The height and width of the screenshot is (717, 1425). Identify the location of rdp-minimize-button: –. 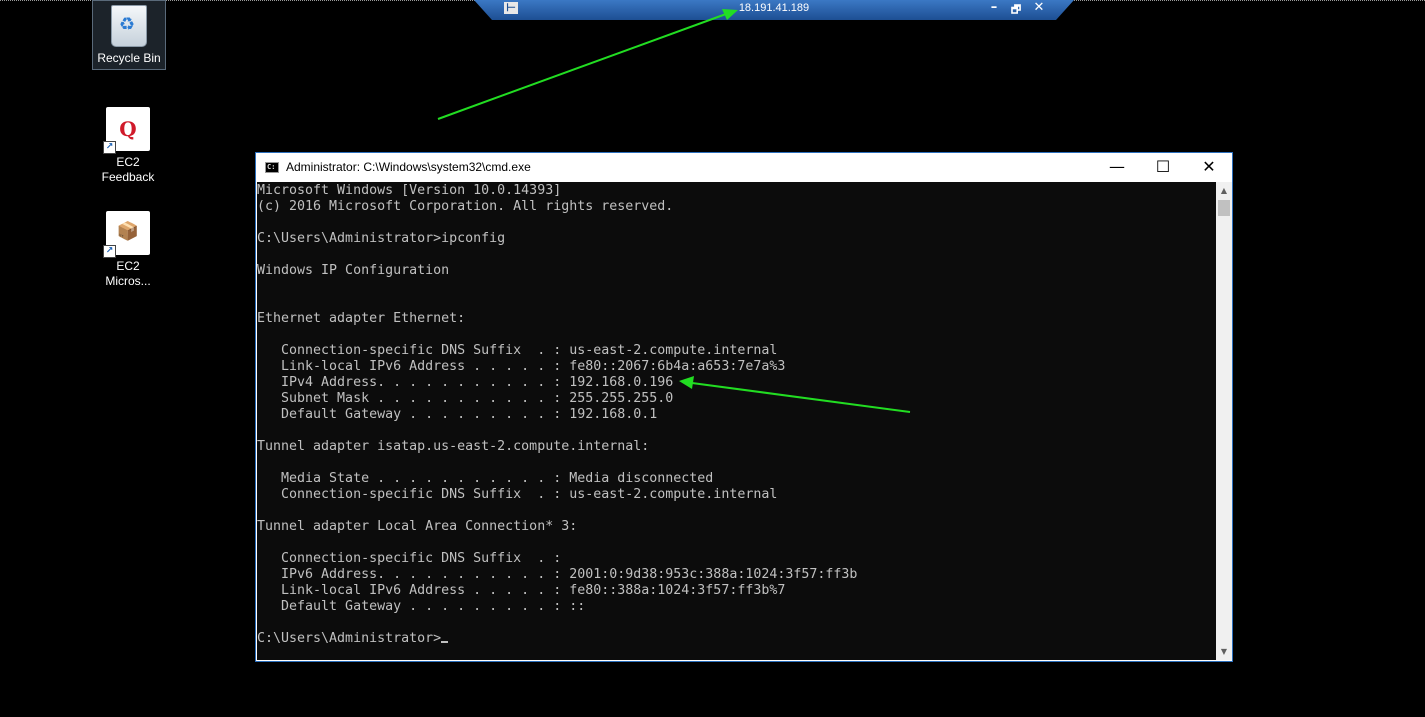
(994, 7).